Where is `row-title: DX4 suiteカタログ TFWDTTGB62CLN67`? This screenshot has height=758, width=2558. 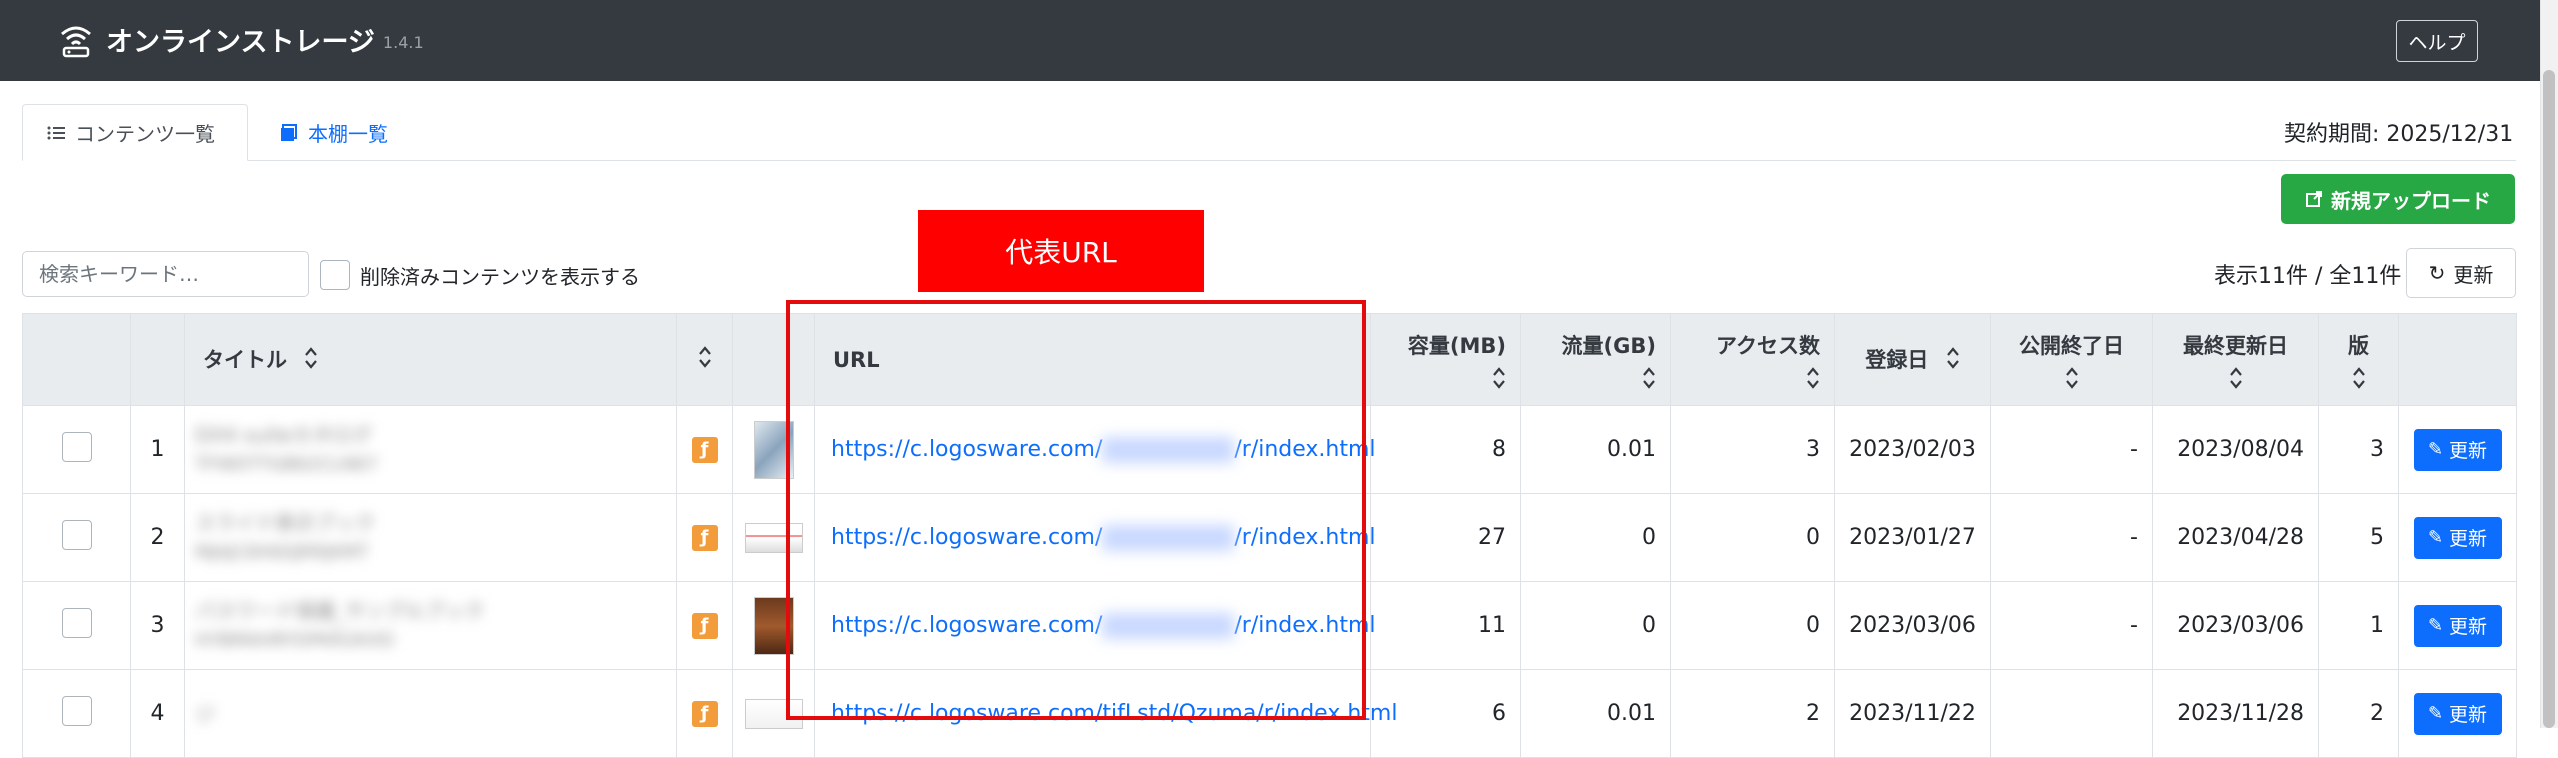 row-title: DX4 suiteカタログ TFWDTTGB62CLN67 is located at coordinates (430, 450).